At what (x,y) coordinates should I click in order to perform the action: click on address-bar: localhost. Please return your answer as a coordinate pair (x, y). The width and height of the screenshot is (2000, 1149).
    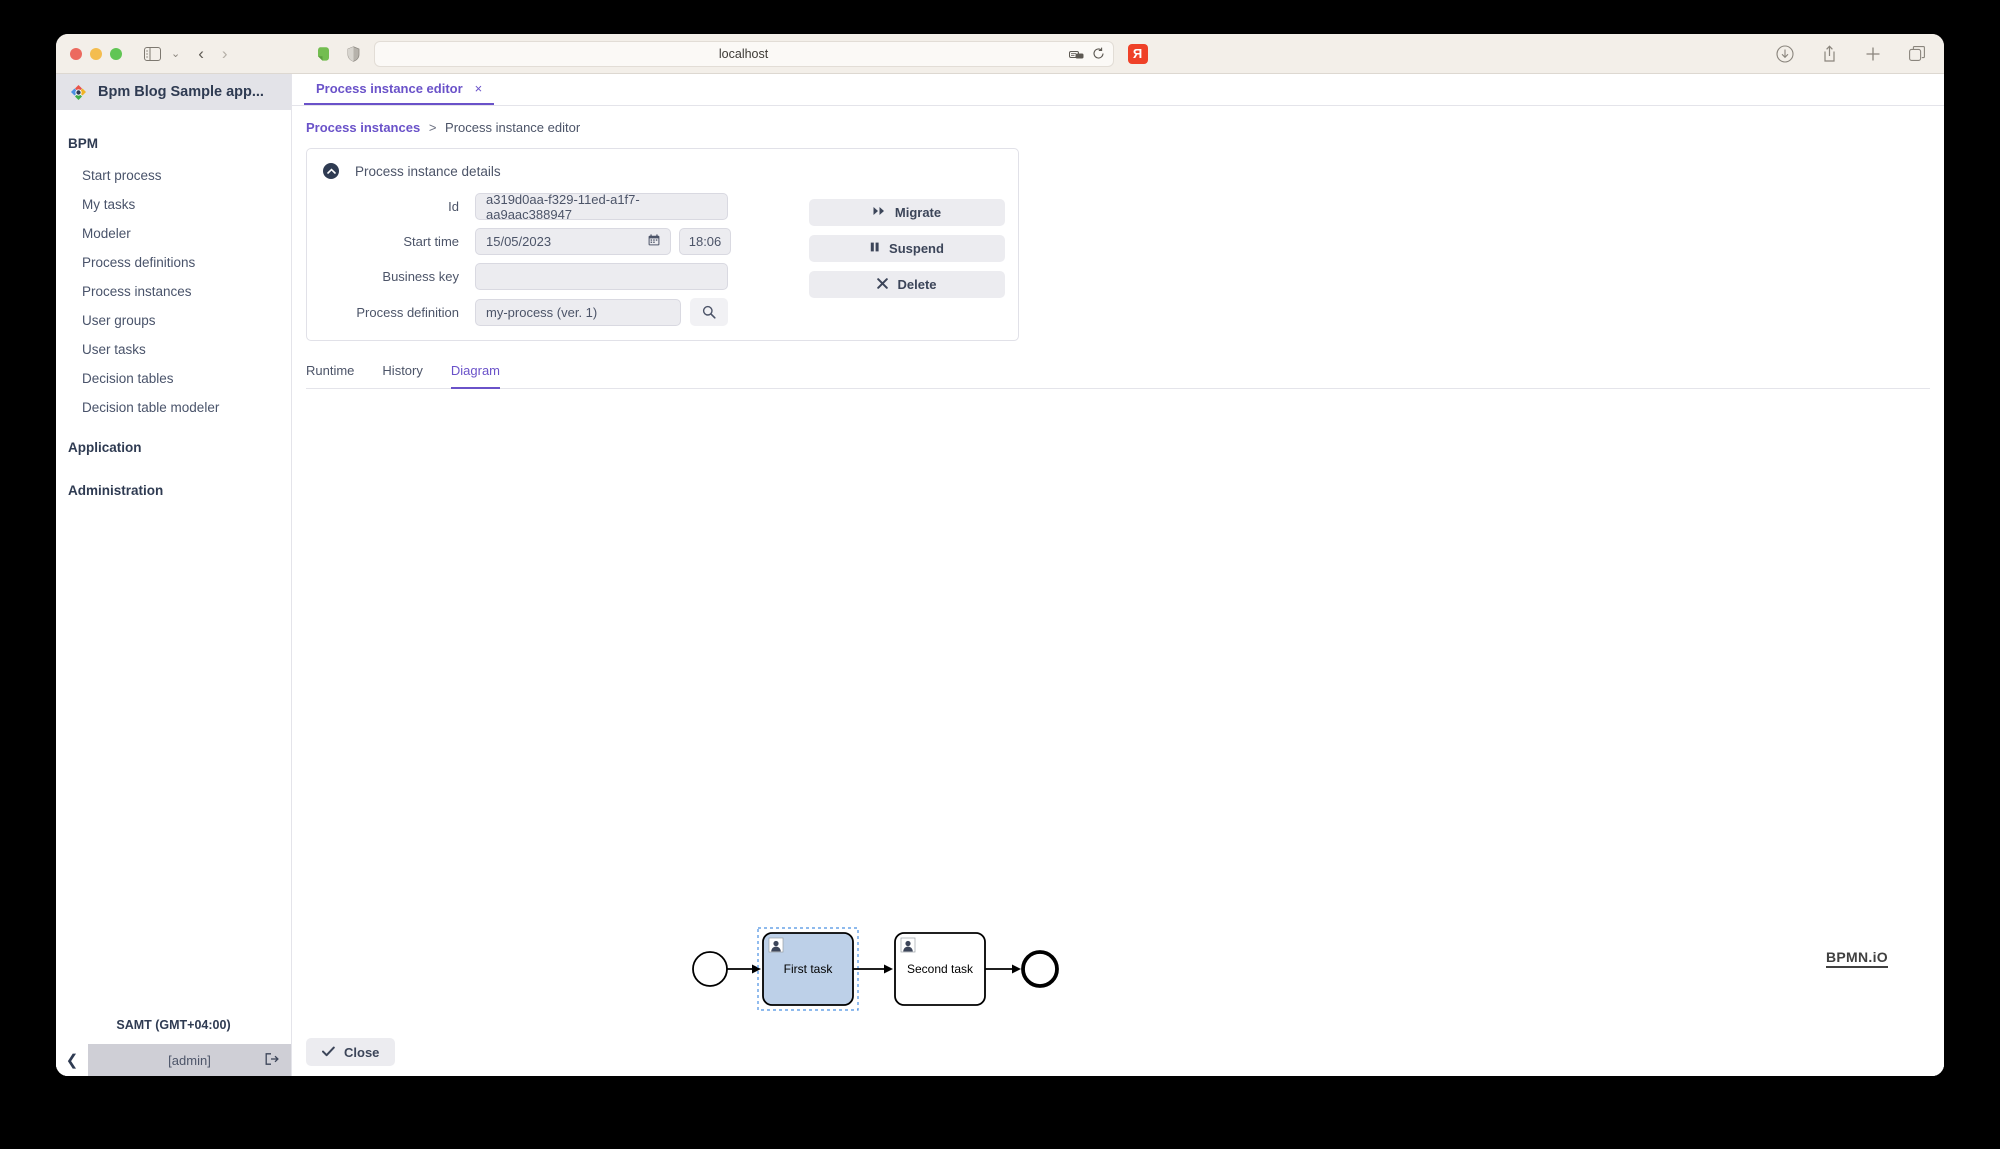
    Looking at the image, I should click on (743, 53).